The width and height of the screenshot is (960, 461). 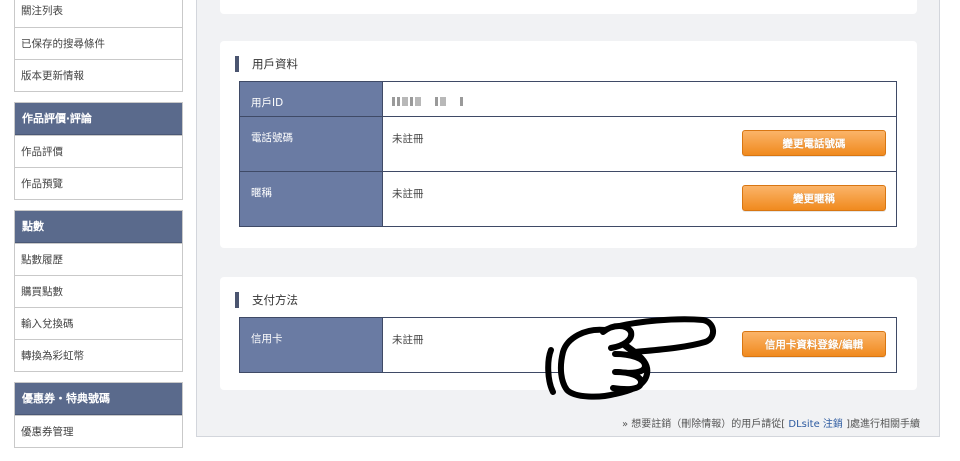 What do you see at coordinates (639, 199) in the screenshot?
I see `nickname-cell: 未註冊 變更暱稱` at bounding box center [639, 199].